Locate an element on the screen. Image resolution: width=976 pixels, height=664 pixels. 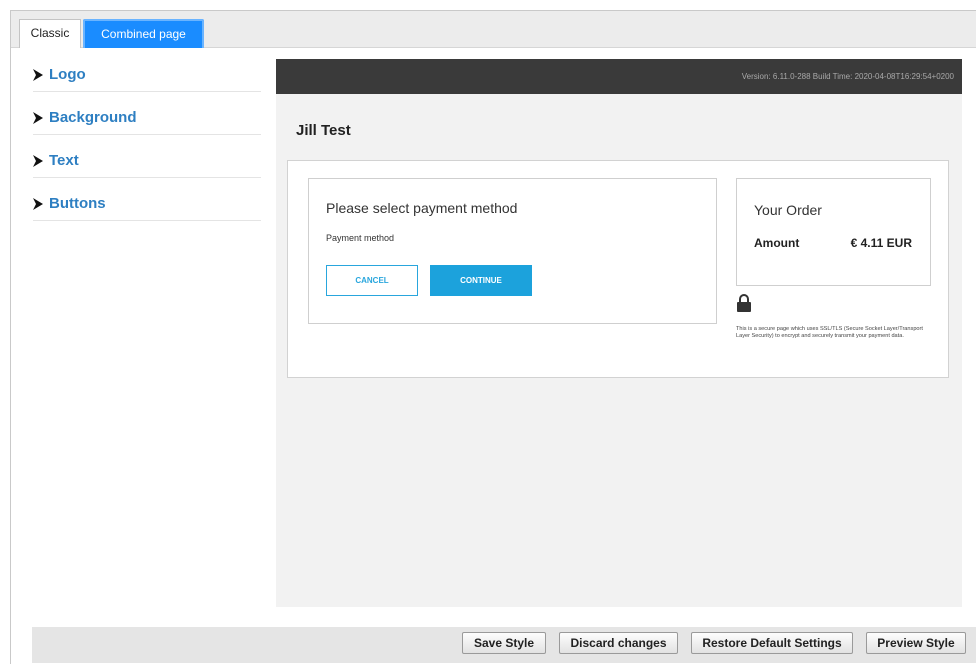
cancel-button: CANCEL is located at coordinates (372, 280).